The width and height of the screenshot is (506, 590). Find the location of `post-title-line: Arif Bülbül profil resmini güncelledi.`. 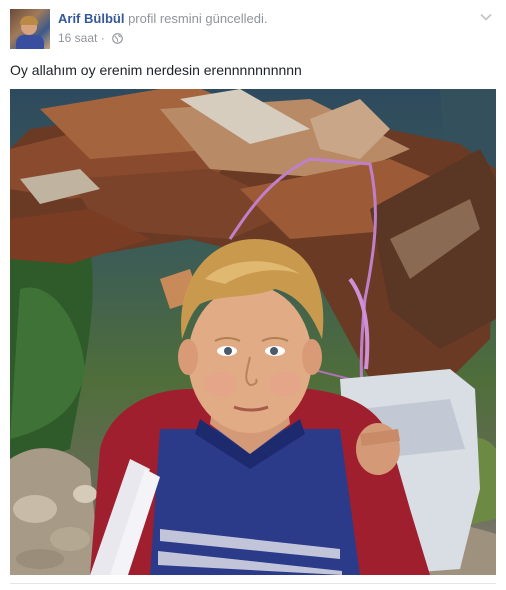

post-title-line: Arif Bülbül profil resmini güncelledi. is located at coordinates (163, 19).